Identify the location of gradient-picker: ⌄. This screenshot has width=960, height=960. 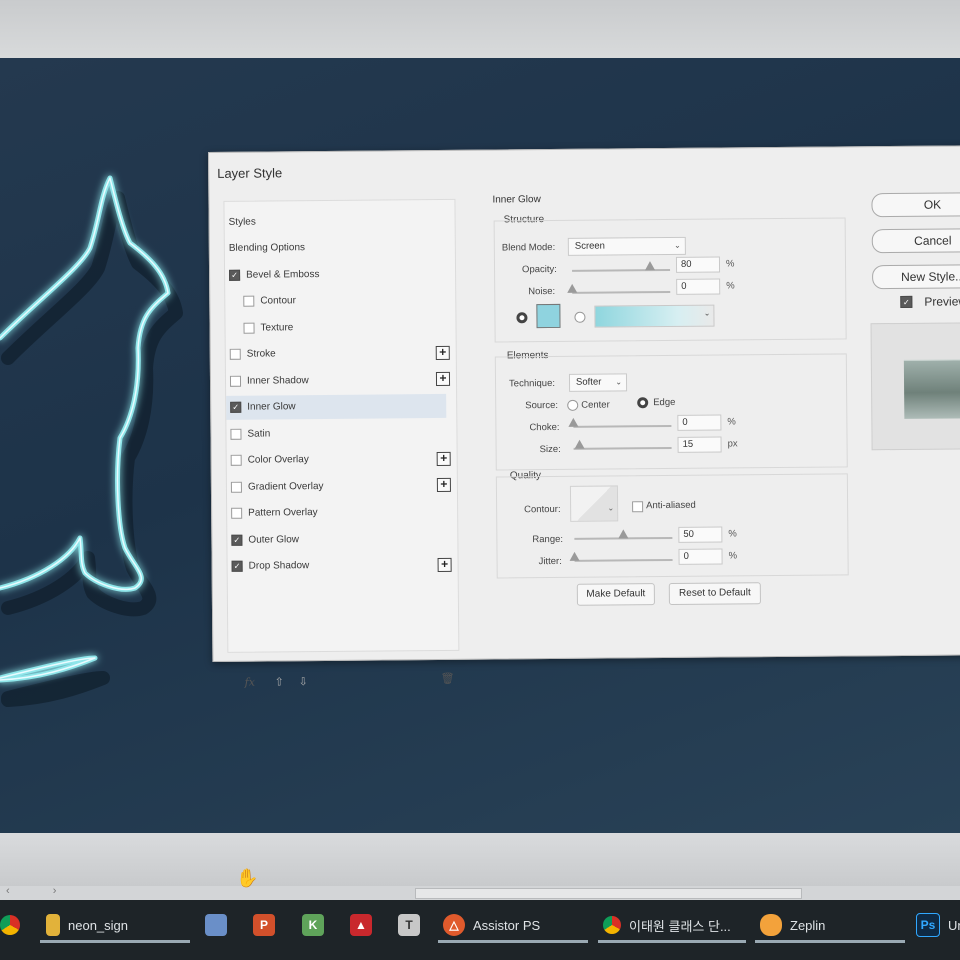
(654, 316).